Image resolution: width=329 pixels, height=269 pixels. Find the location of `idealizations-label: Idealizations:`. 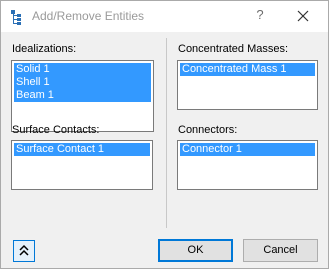

idealizations-label: Idealizations: is located at coordinates (44, 49).